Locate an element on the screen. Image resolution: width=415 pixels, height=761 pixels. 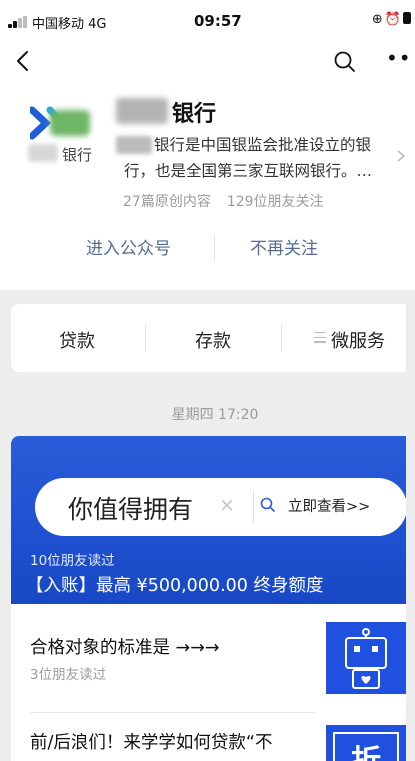
menu-item-loan: 贷款 is located at coordinates (77, 340).